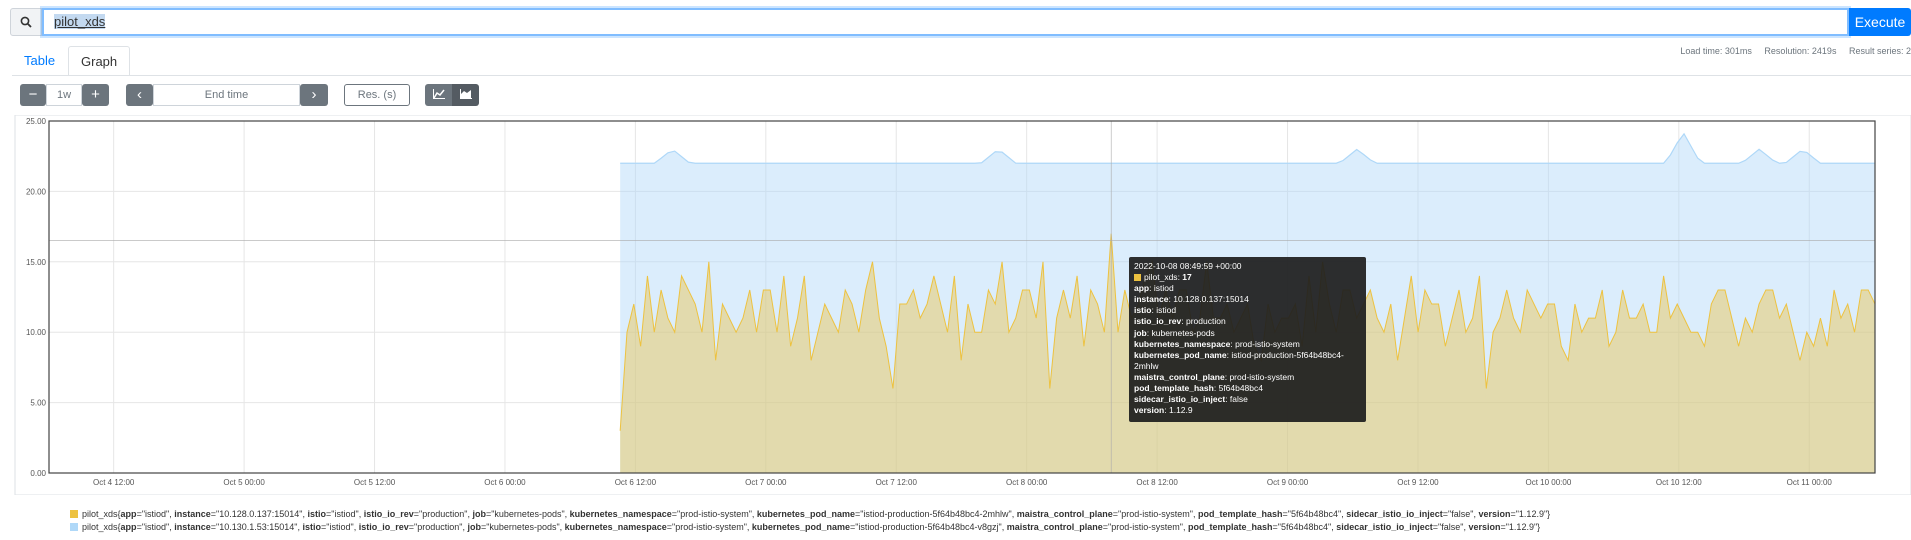 This screenshot has height=540, width=1911. Describe the element at coordinates (1810, 482) in the screenshot. I see `x-tick-label: Oct 11 00:00` at that location.